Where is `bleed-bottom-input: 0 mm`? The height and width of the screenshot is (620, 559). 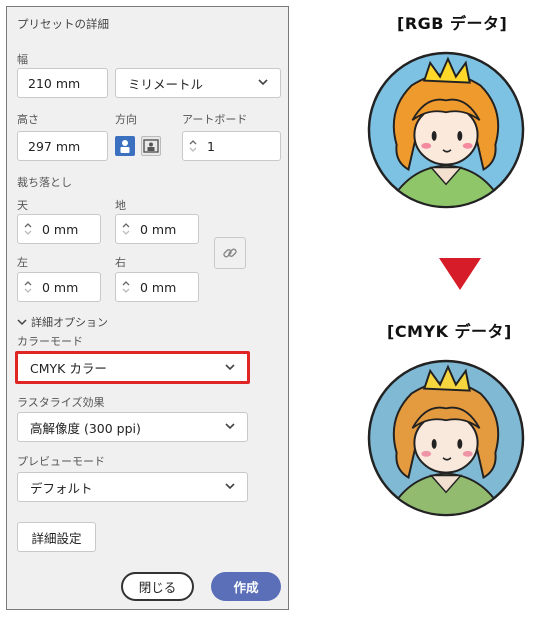
bleed-bottom-input: 0 mm is located at coordinates (157, 229).